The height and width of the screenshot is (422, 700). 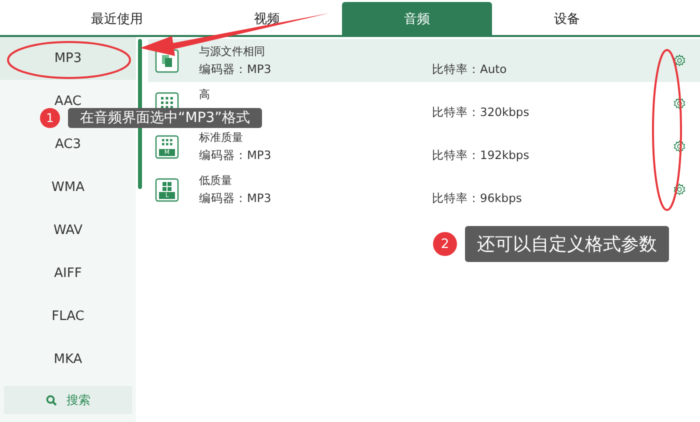 I want to click on bitrate-label: 比特率：96kbps, so click(x=477, y=198).